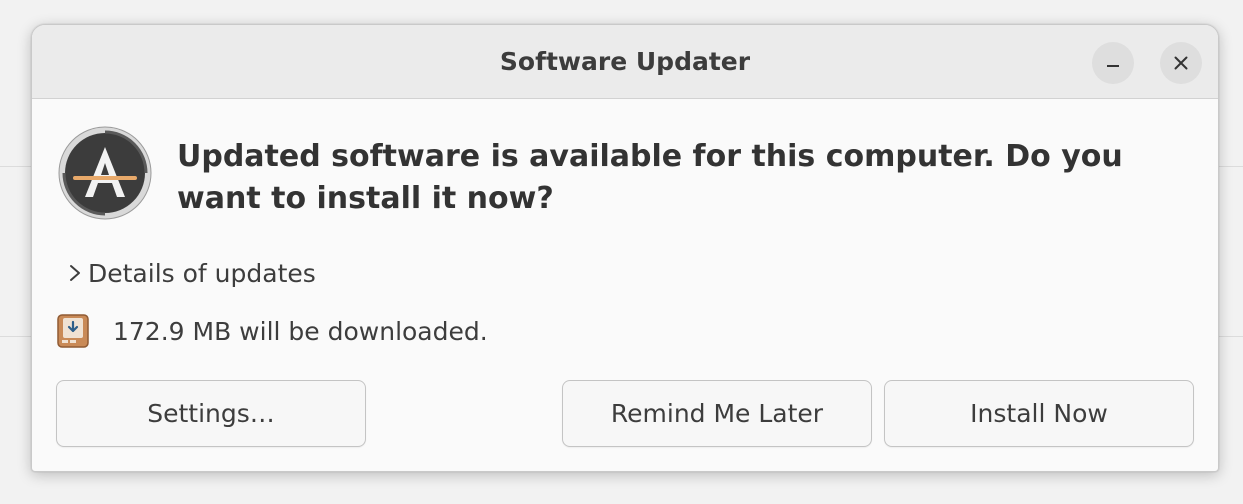 The width and height of the screenshot is (1243, 504). What do you see at coordinates (202, 273) in the screenshot?
I see `details-label: Details of updates` at bounding box center [202, 273].